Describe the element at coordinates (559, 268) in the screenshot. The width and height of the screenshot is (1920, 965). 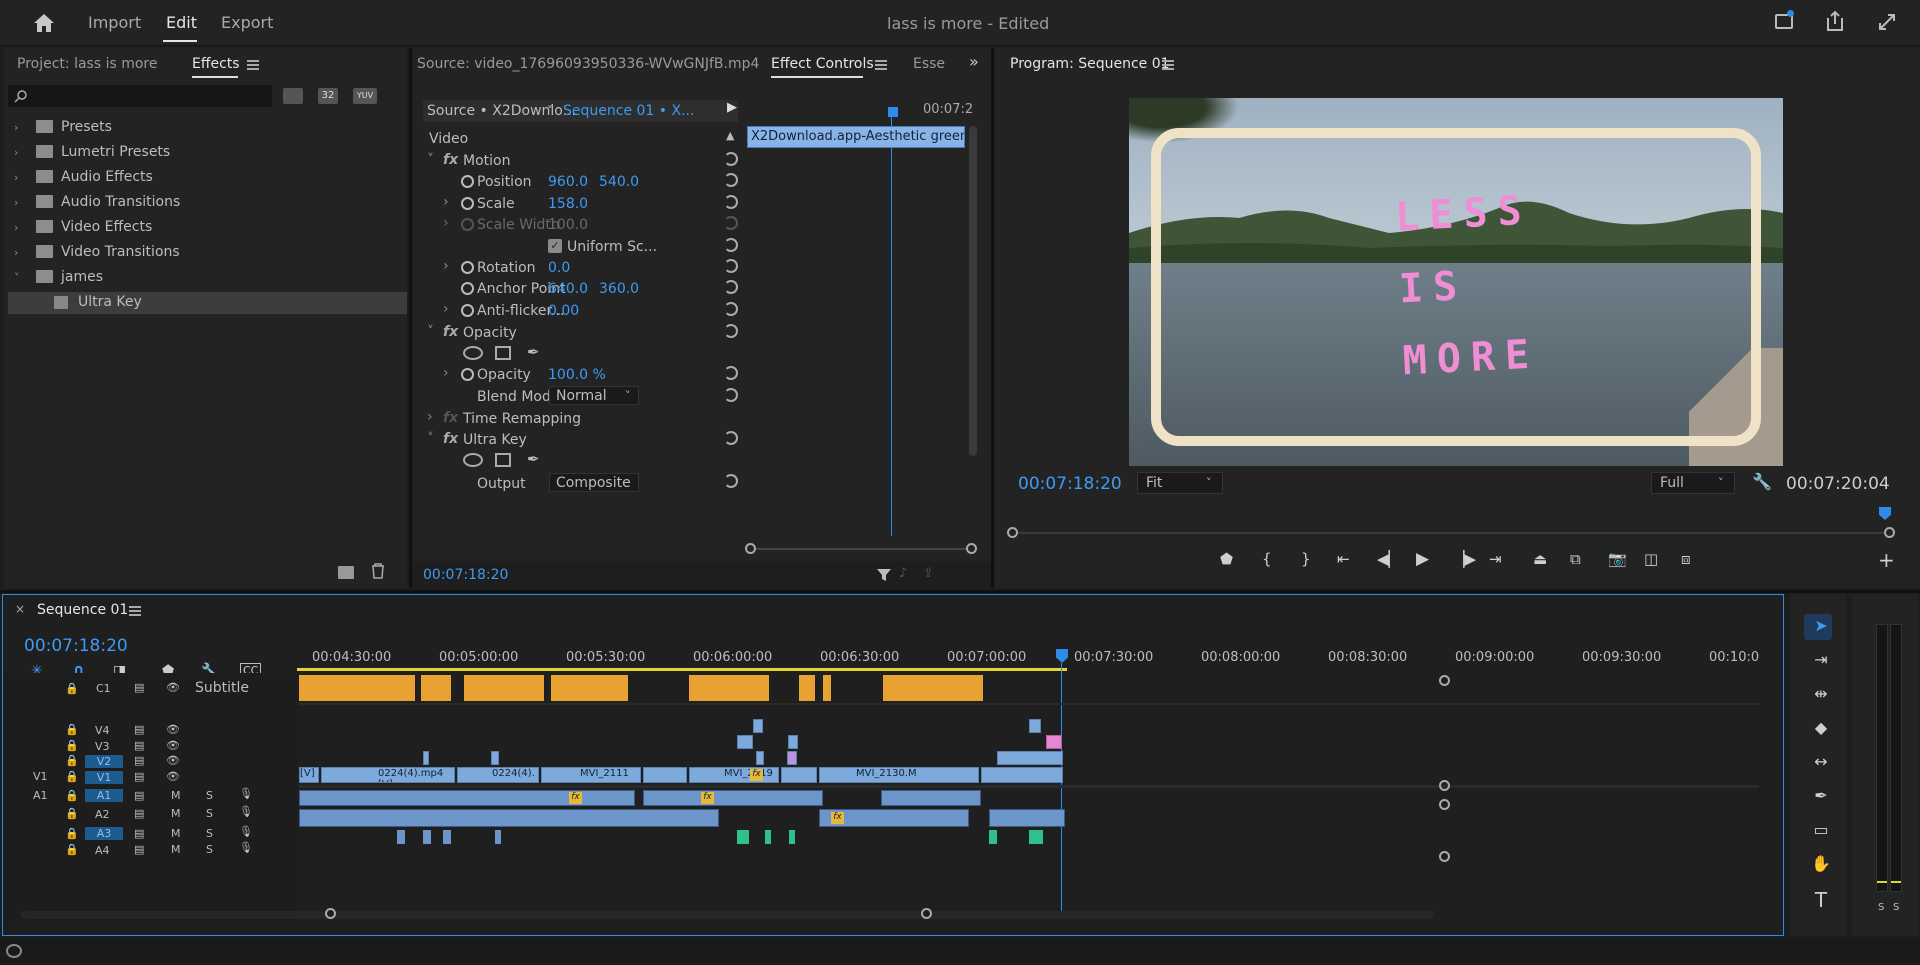
I see `rotation-value: 0.0` at that location.